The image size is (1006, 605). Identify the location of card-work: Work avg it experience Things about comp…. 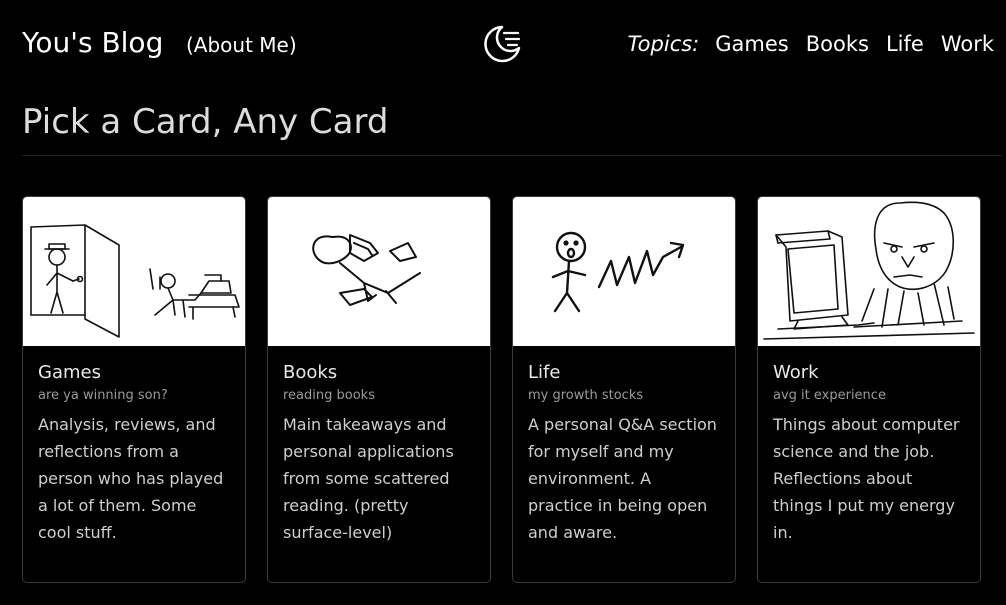
(869, 389).